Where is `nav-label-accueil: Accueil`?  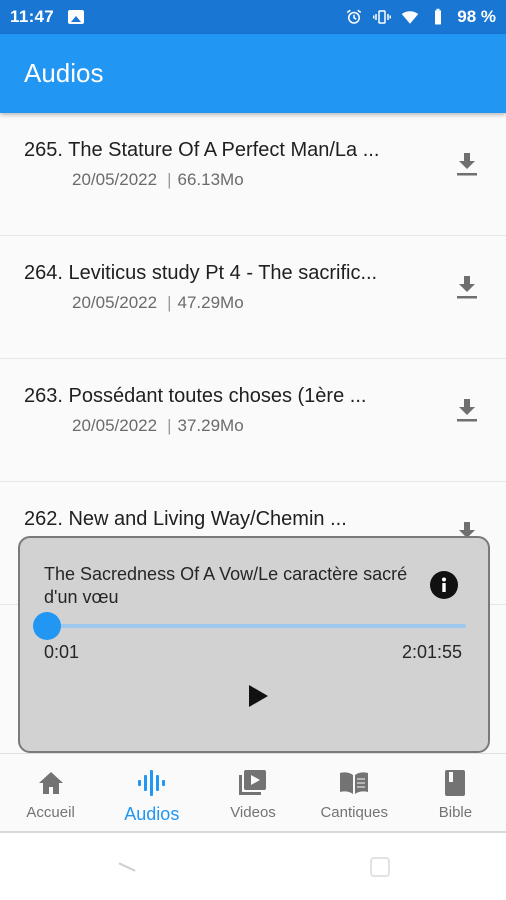
nav-label-accueil: Accueil is located at coordinates (50, 812).